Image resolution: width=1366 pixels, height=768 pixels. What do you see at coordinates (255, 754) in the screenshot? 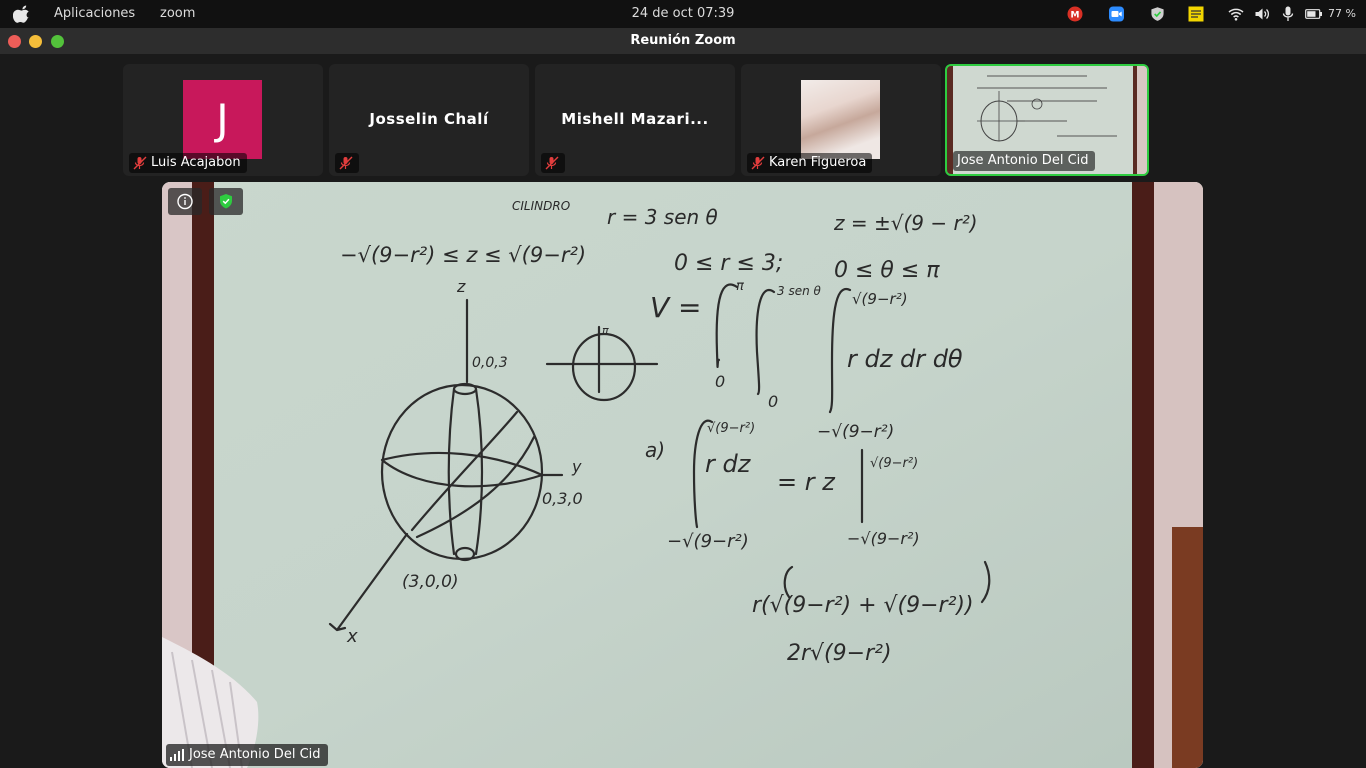
I see `main-speaker-name: Jose Antonio Del Cid` at bounding box center [255, 754].